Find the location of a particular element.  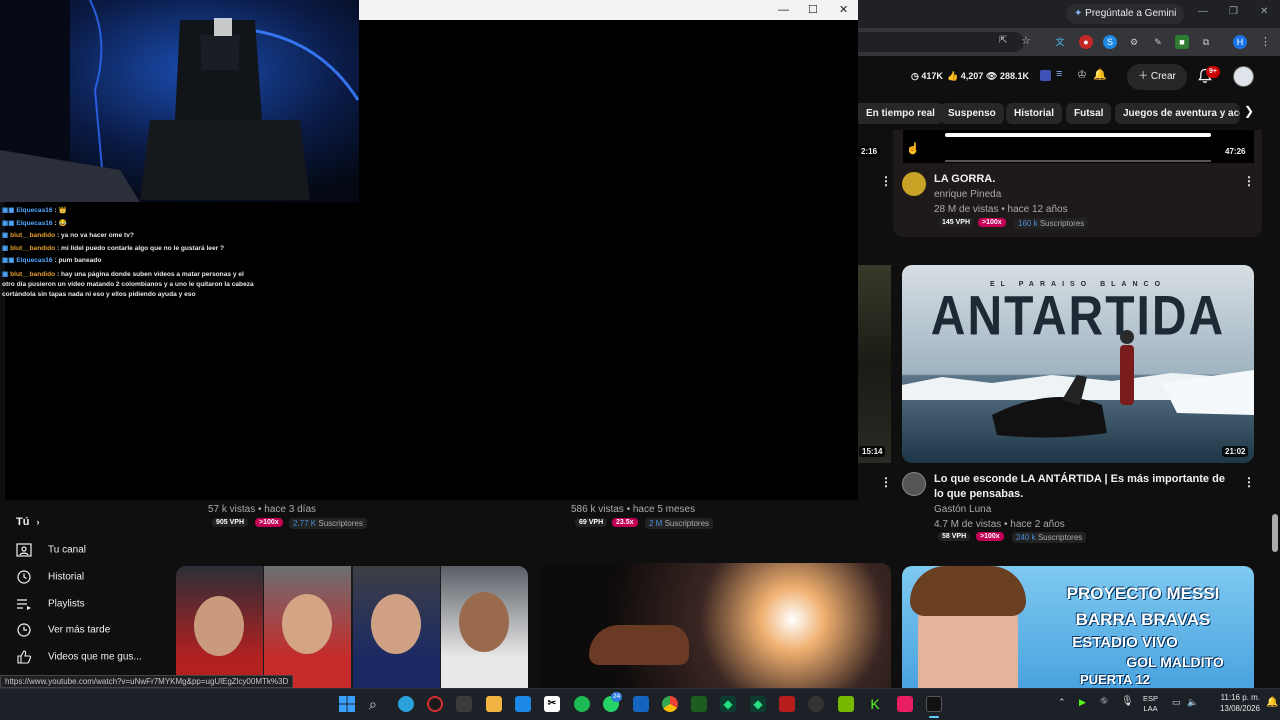

sidebar-item-playlists: Playlists is located at coordinates (50, 604).